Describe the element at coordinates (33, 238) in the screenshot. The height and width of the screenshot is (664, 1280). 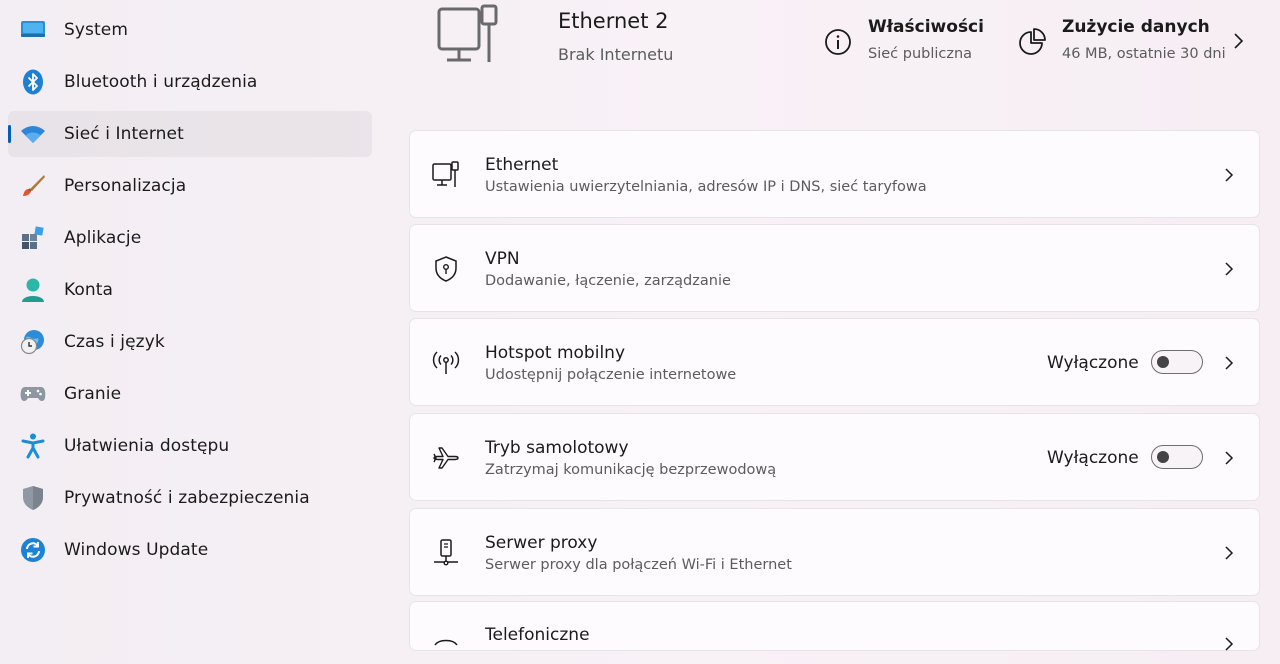
I see `apps-icon` at that location.